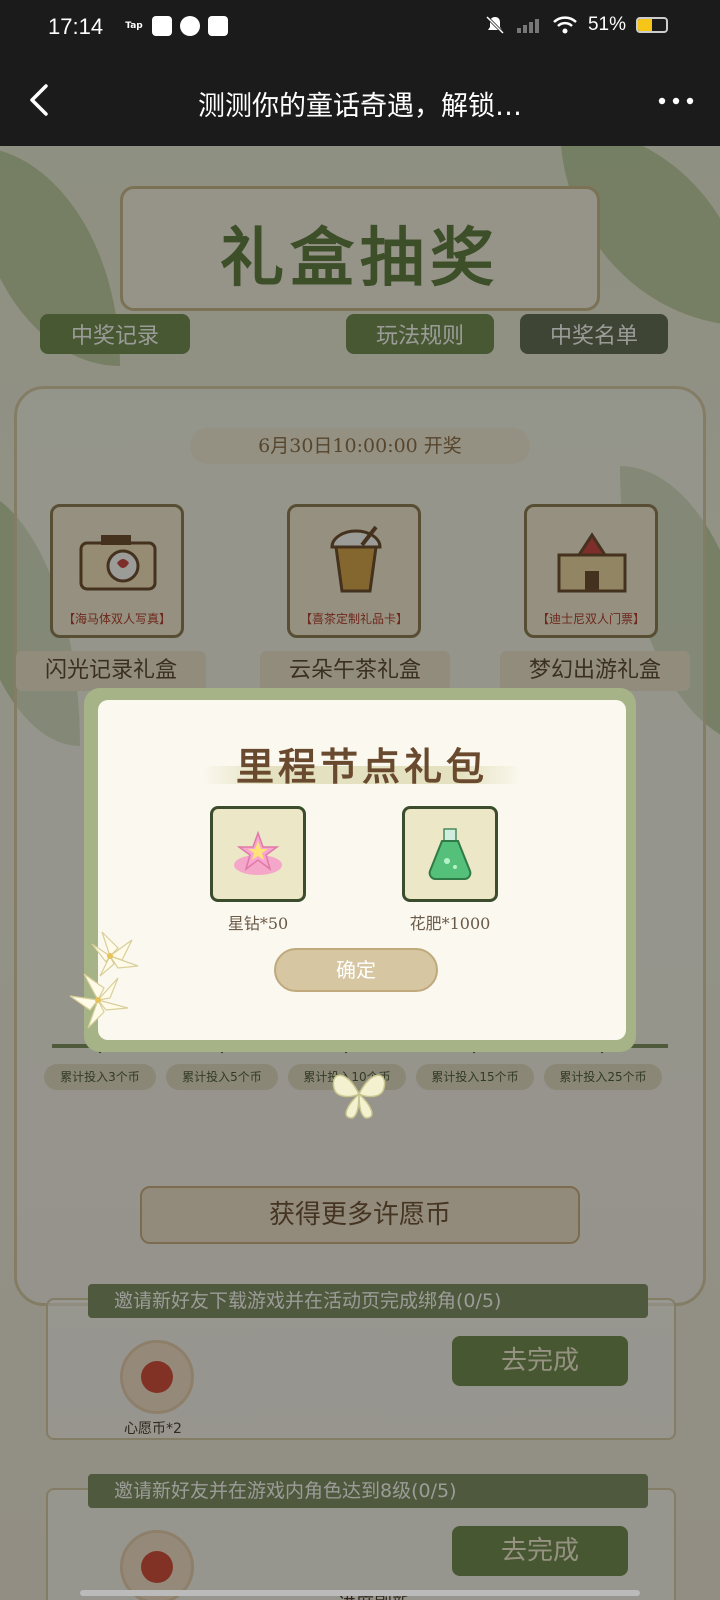 This screenshot has height=1600, width=720. Describe the element at coordinates (218, 26) in the screenshot. I see `mail-icon` at that location.